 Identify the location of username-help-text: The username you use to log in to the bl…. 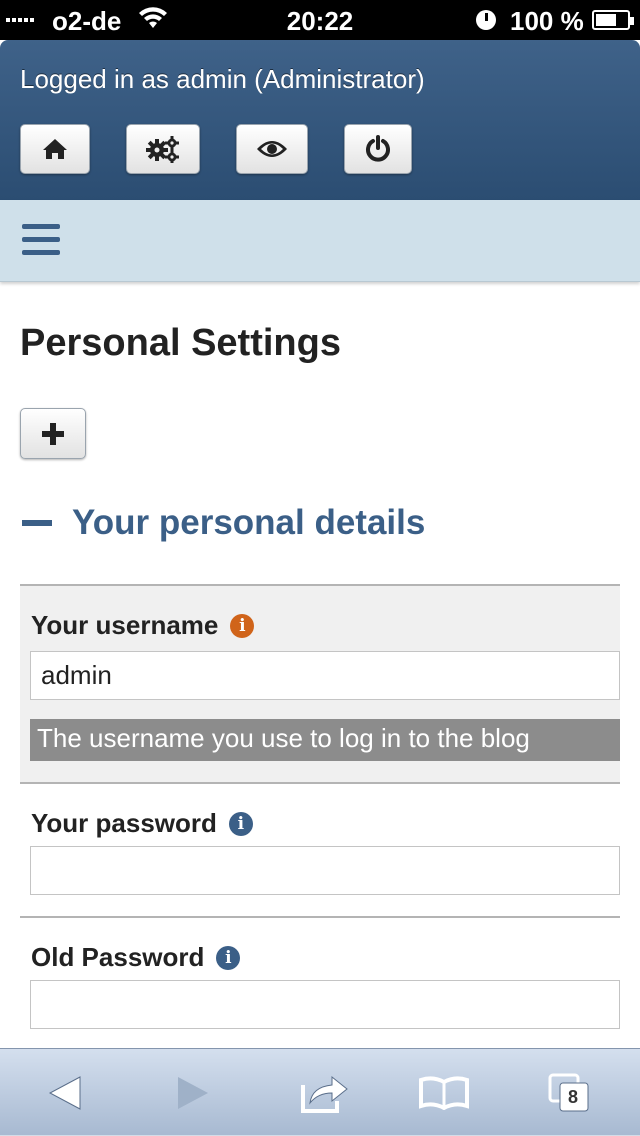
(325, 740).